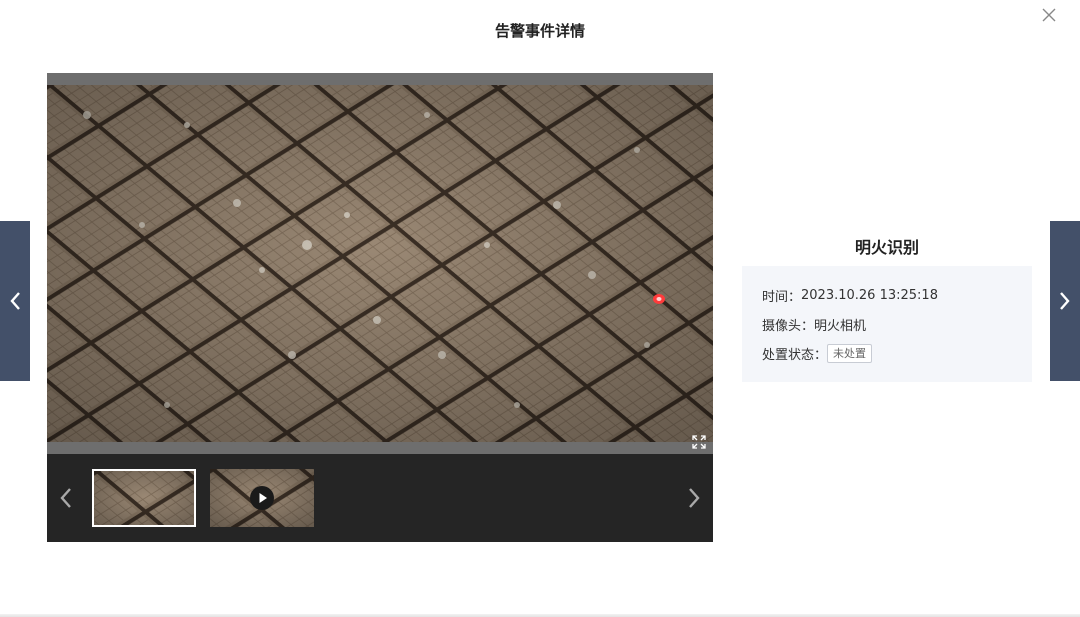 The height and width of the screenshot is (617, 1080). Describe the element at coordinates (840, 326) in the screenshot. I see `camera-value: 明火相机` at that location.